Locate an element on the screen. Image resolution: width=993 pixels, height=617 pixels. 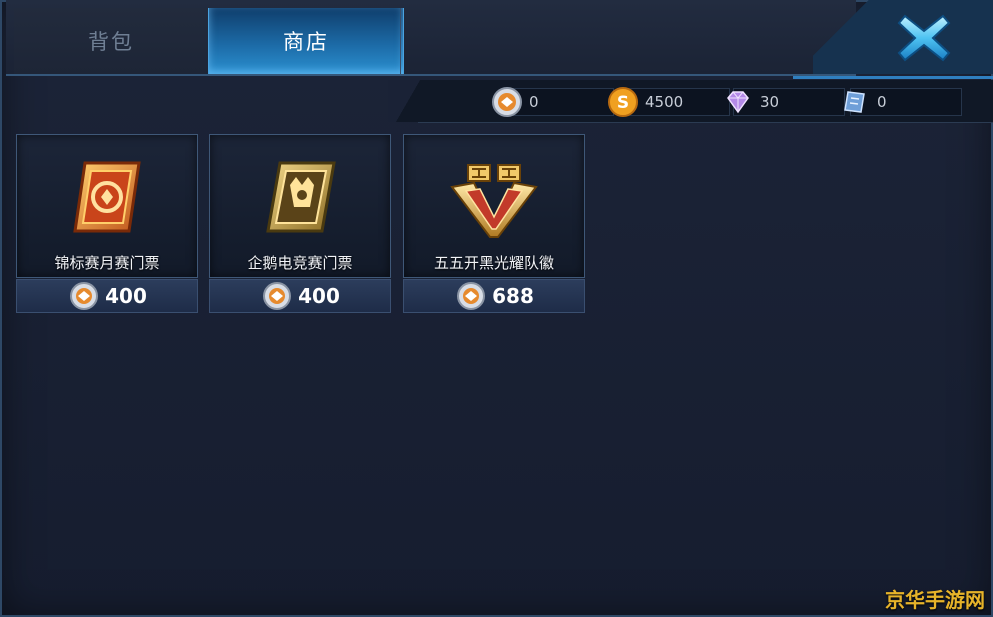
shop-item-card: 企鹅电竞赛门票 400 is located at coordinates (300, 223).